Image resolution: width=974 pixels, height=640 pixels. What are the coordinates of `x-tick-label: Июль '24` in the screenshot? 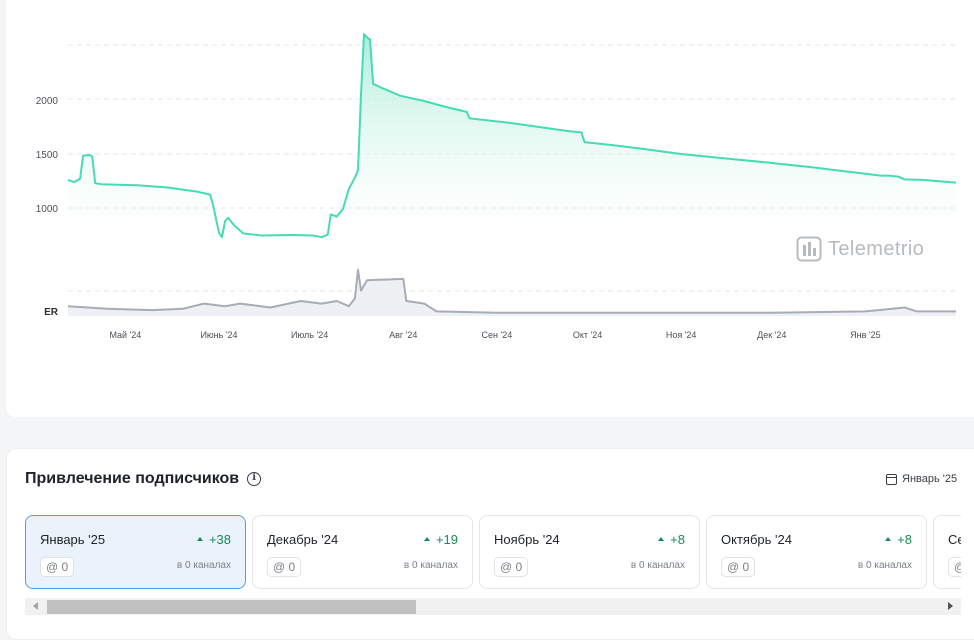 It's located at (309, 335).